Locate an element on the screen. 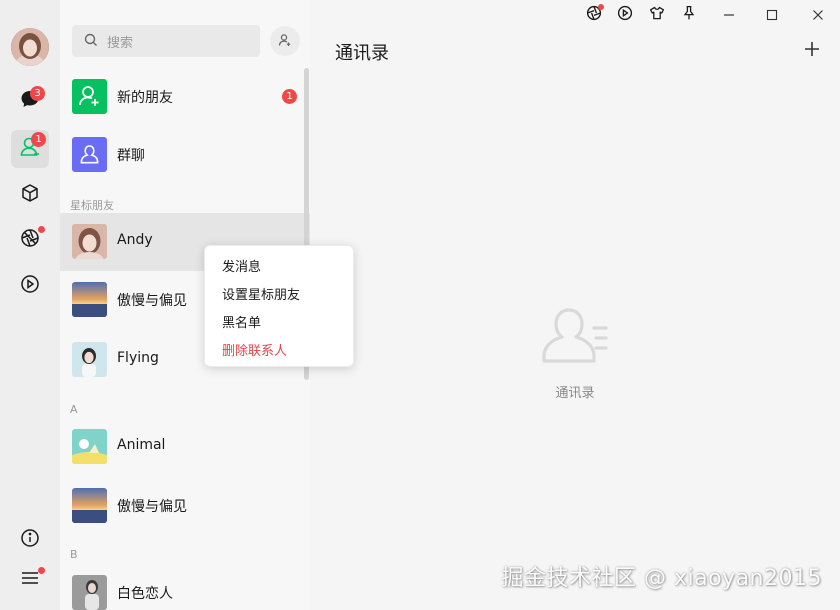 The image size is (840, 610). minimize-button is located at coordinates (729, 15).